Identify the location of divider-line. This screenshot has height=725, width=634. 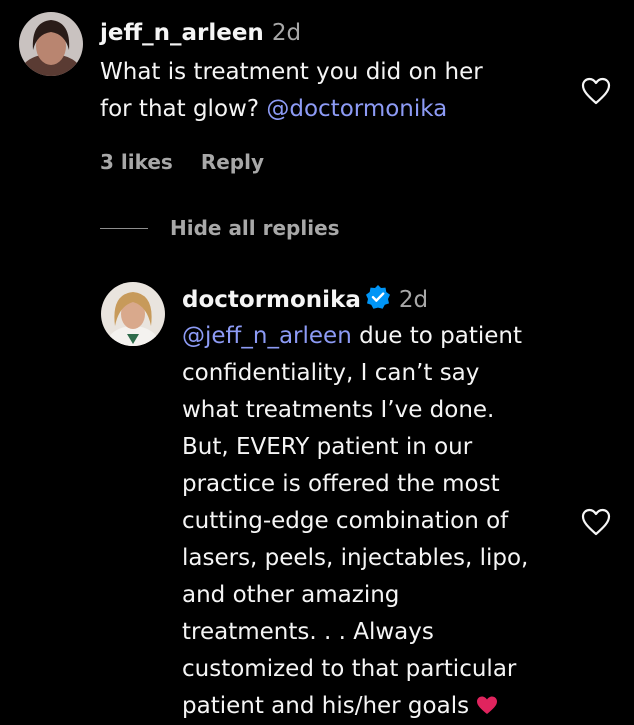
(124, 228).